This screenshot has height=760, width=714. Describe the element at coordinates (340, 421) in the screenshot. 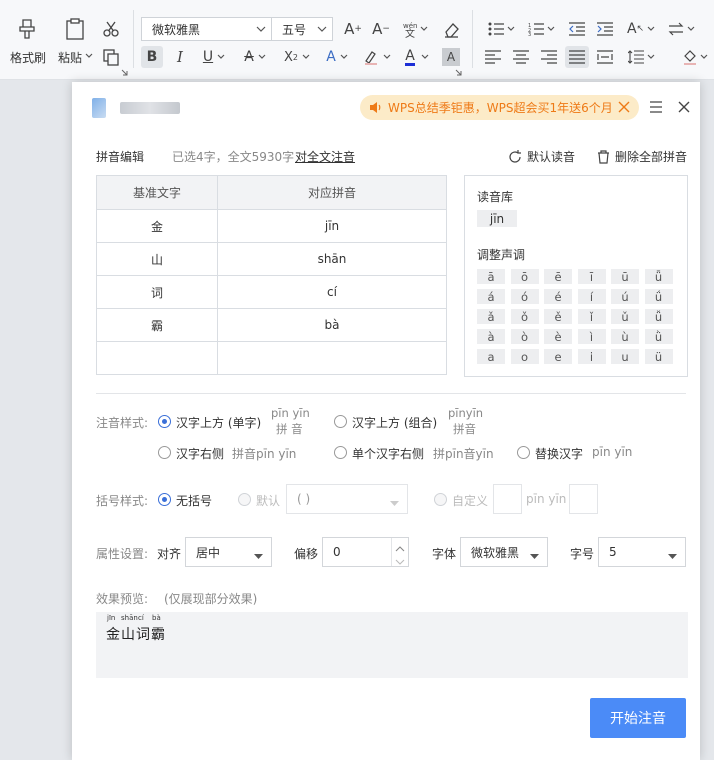

I see `style-radio-above-combined` at that location.